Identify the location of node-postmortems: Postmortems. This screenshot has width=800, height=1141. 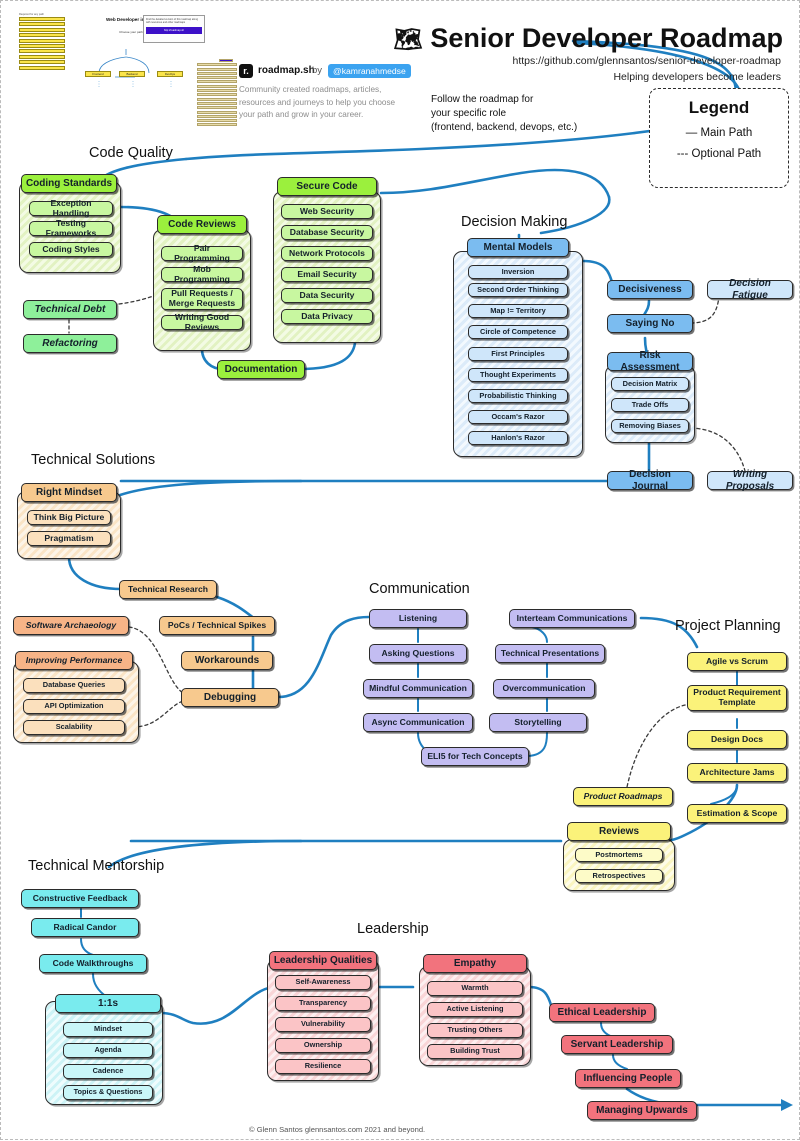
(619, 855).